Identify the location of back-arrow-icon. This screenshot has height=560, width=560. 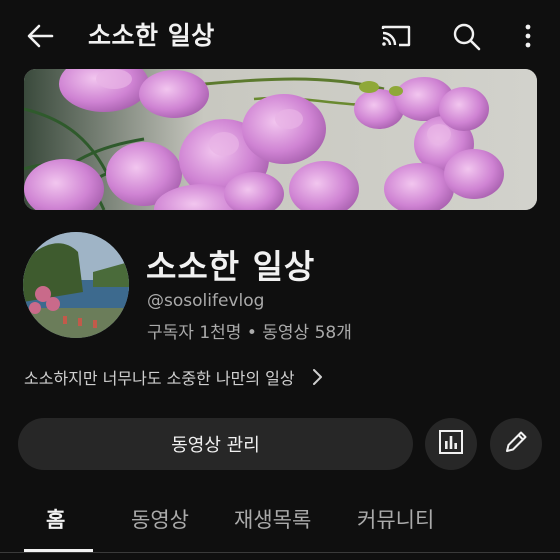
(40, 36).